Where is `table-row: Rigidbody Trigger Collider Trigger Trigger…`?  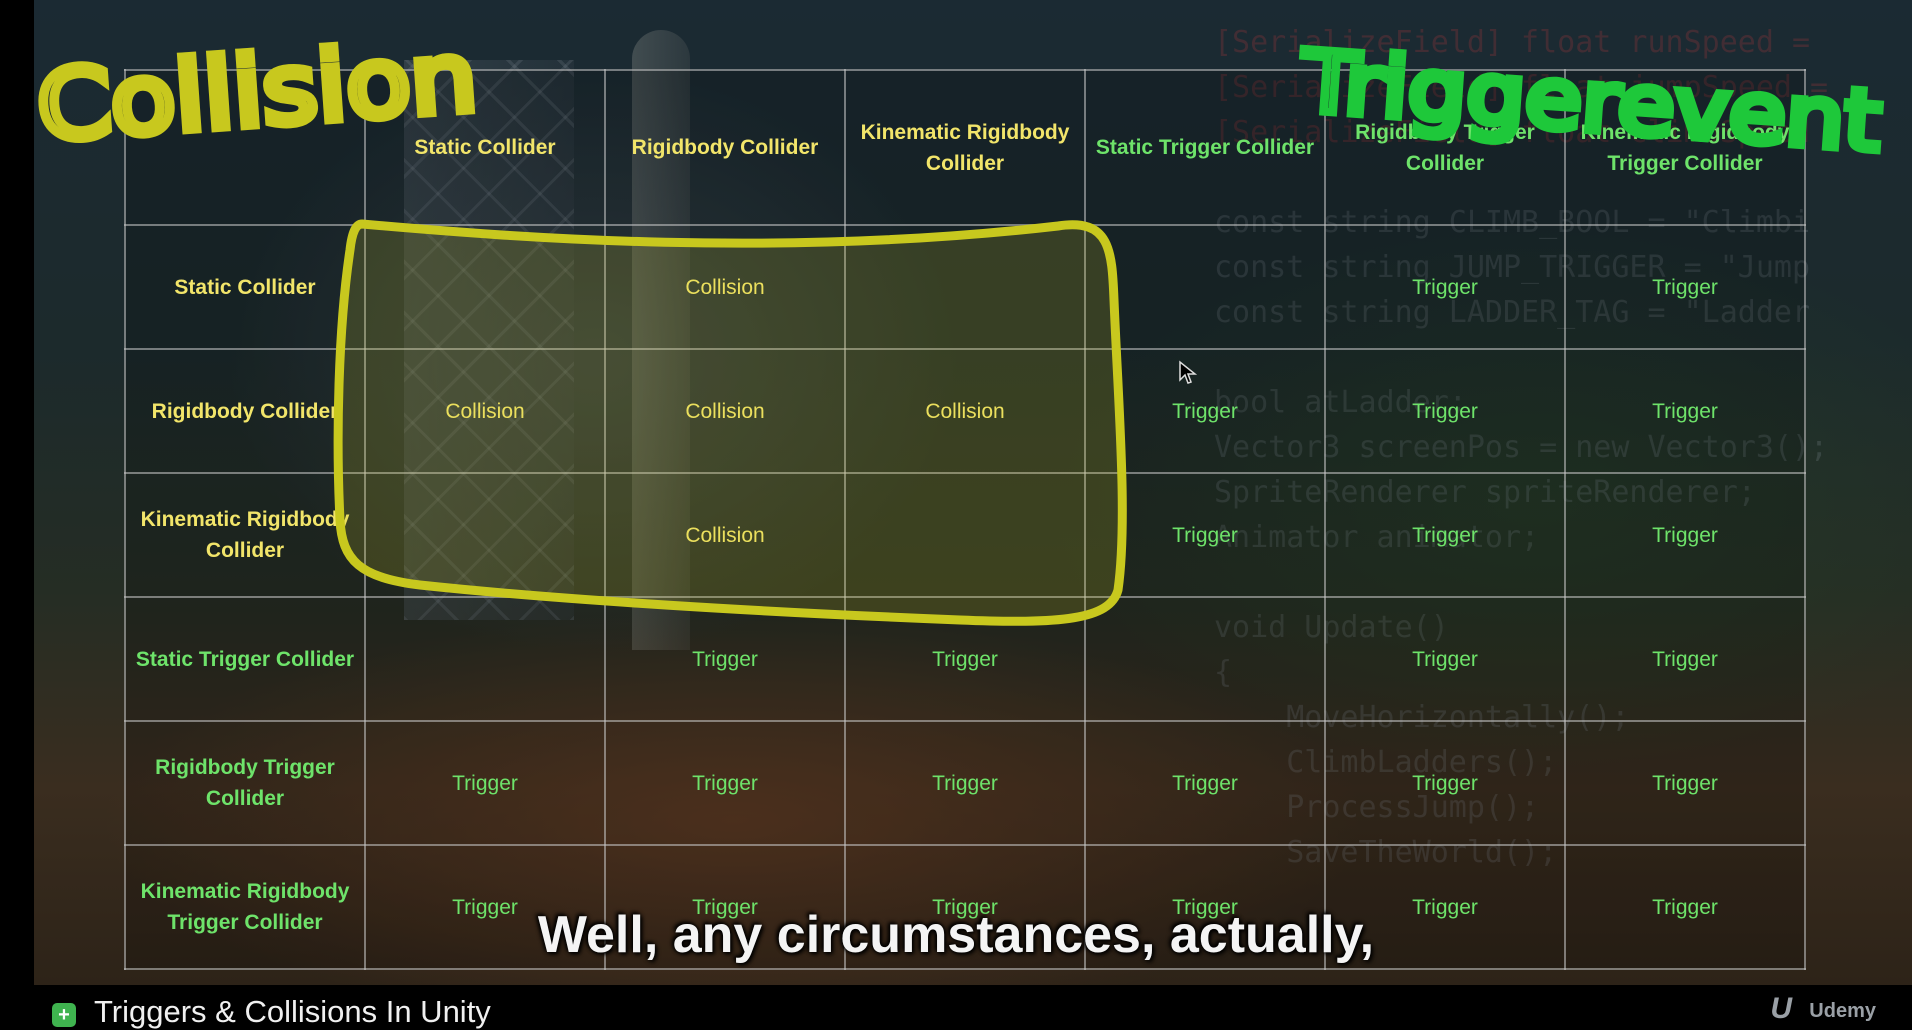
table-row: Rigidbody Trigger Collider Trigger Trigger… is located at coordinates (965, 783).